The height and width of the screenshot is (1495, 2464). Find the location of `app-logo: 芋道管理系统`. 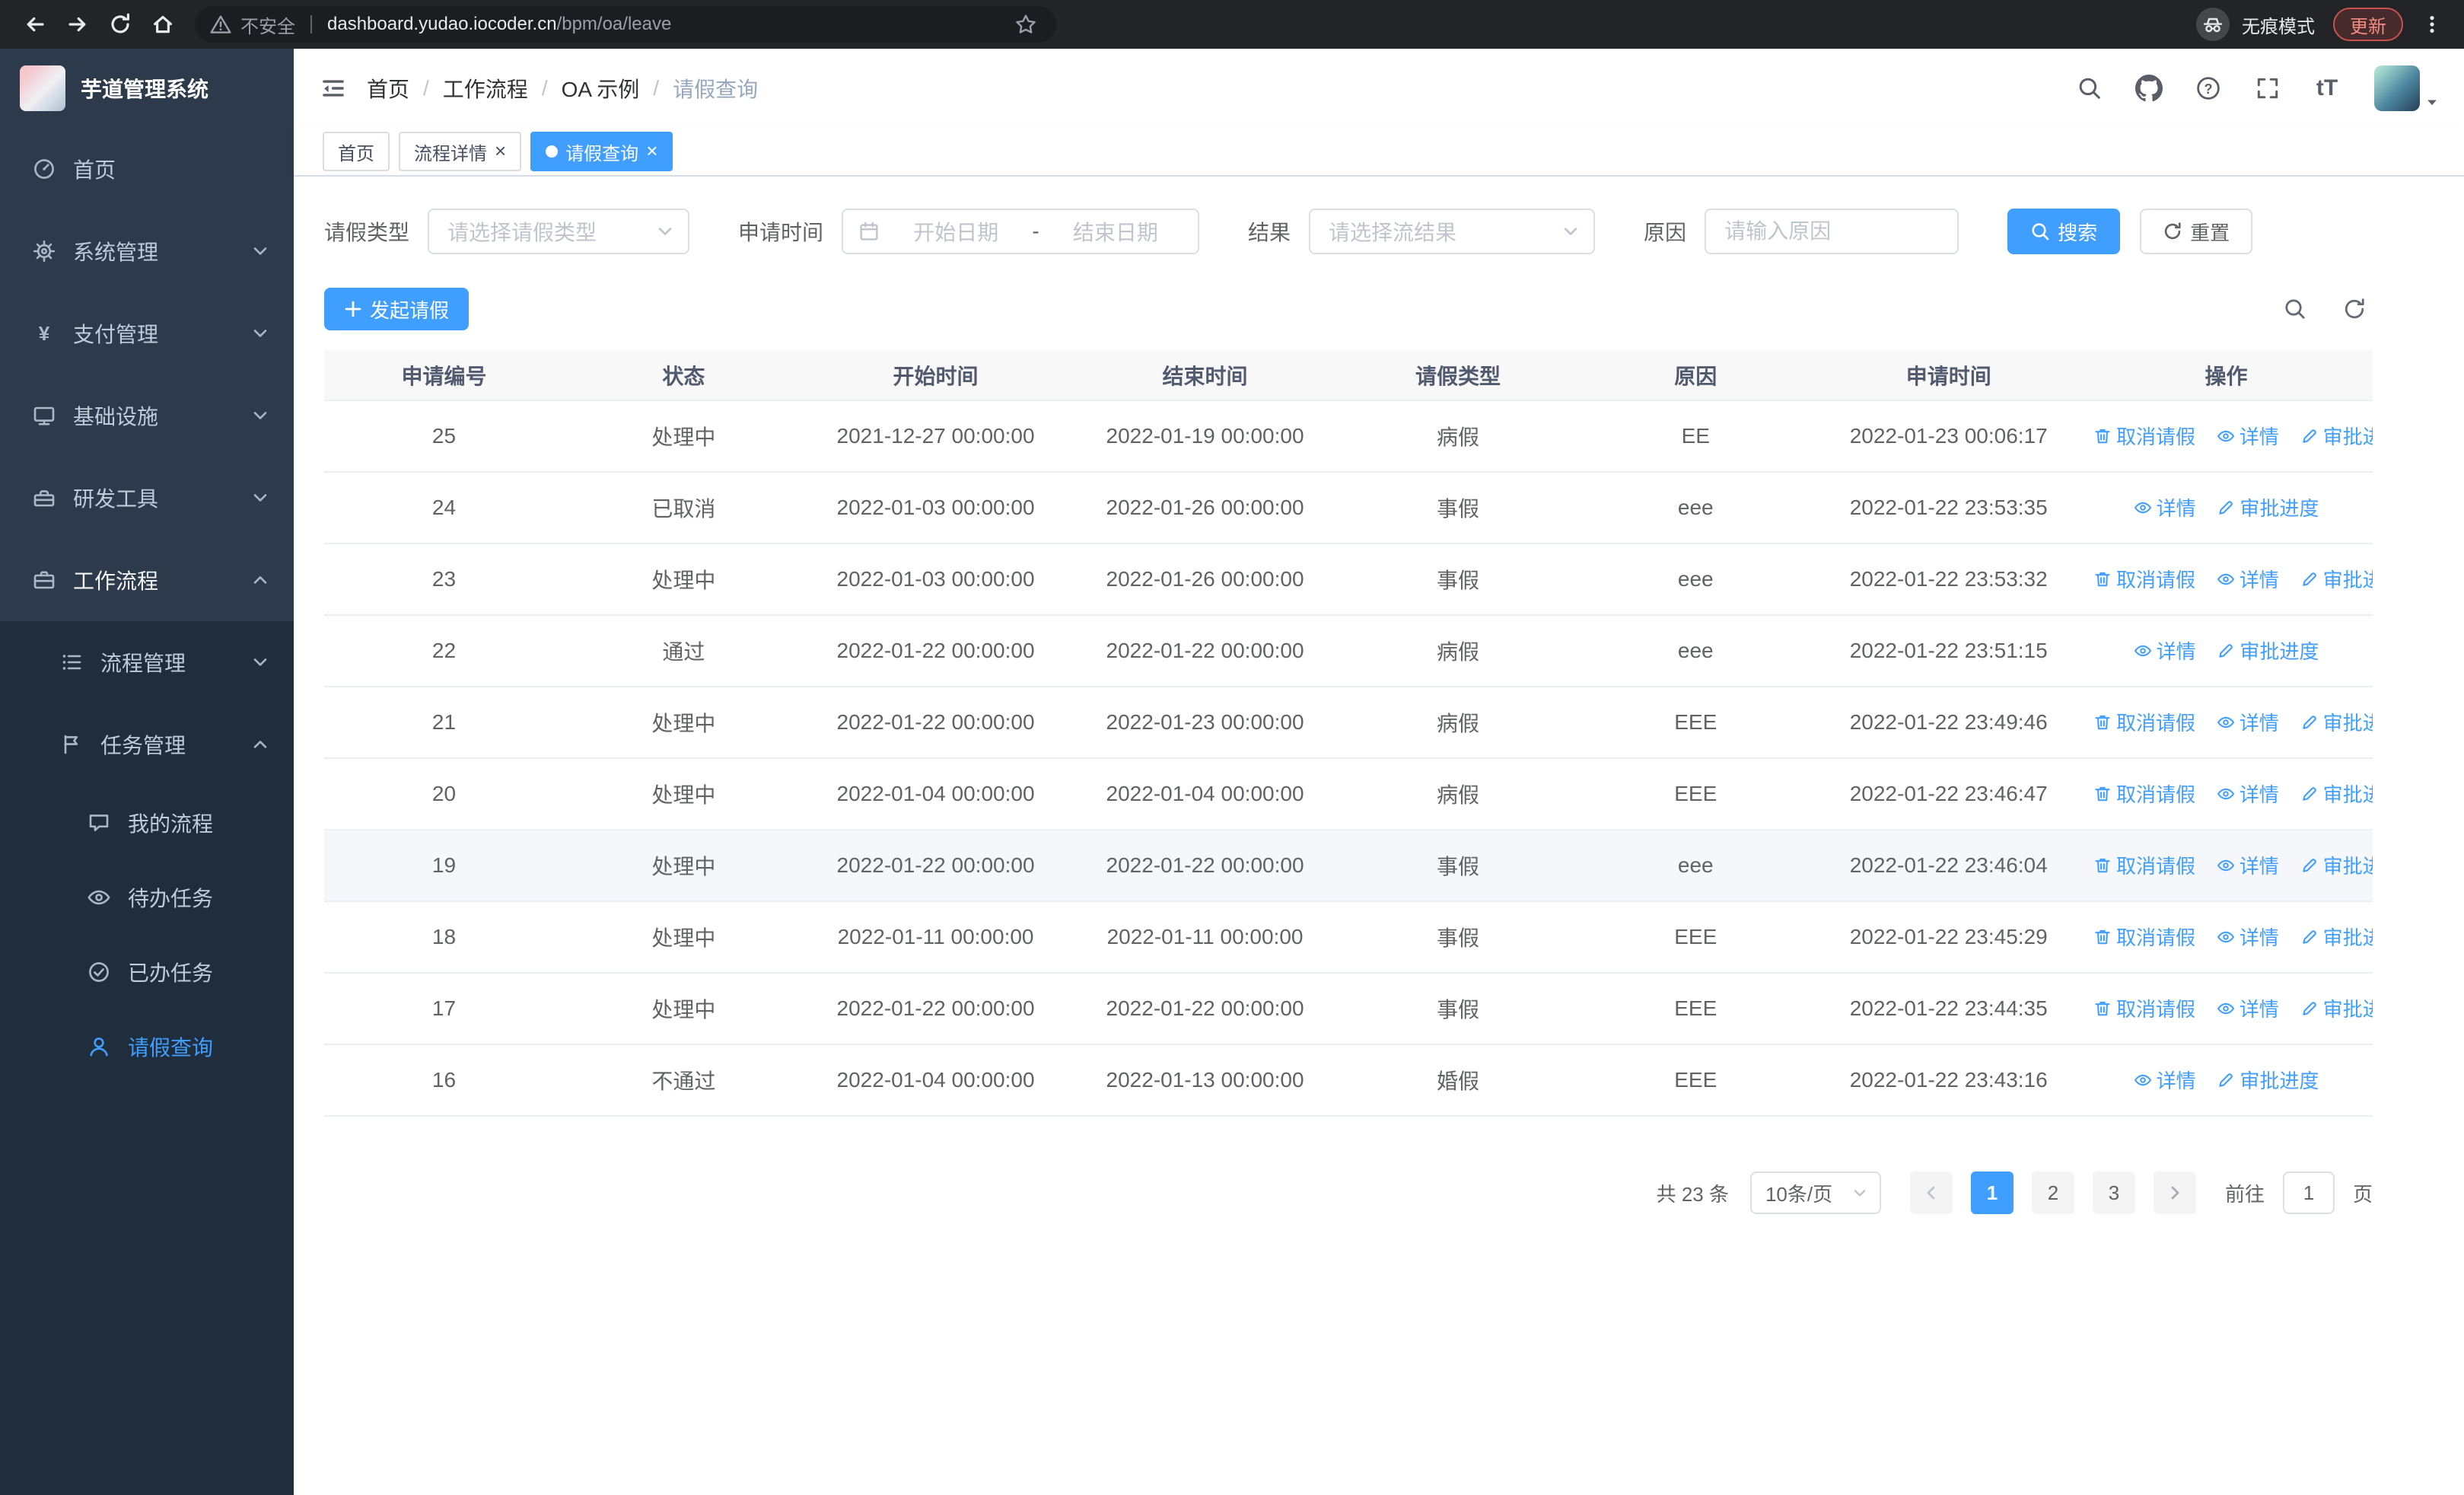

app-logo: 芋道管理系统 is located at coordinates (147, 89).